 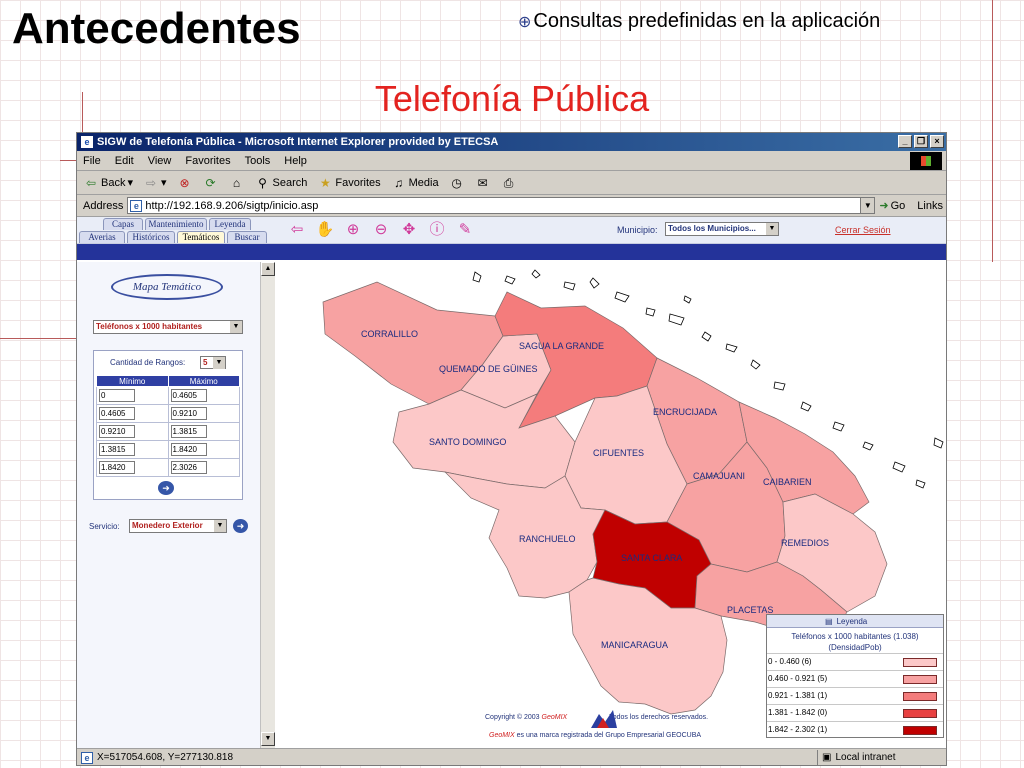 What do you see at coordinates (502, 735) in the screenshot?
I see `brand-name: GeoMIX` at bounding box center [502, 735].